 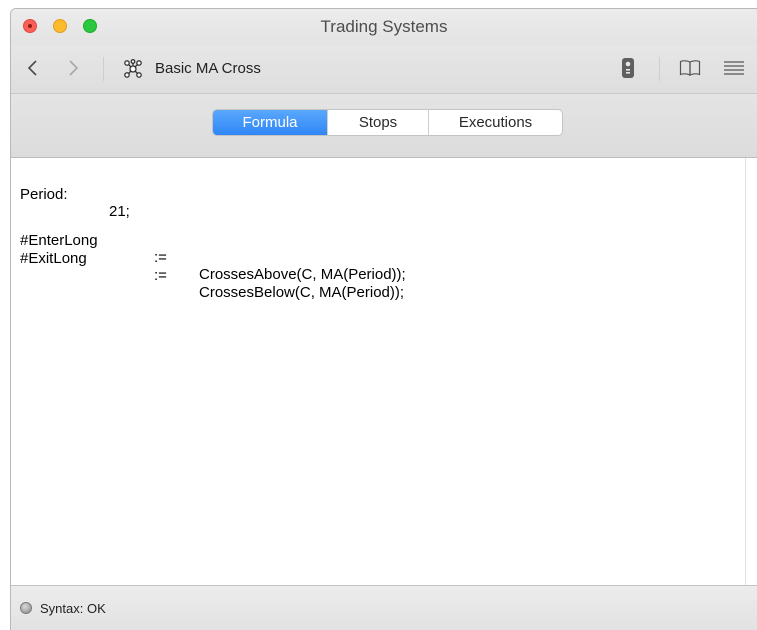 What do you see at coordinates (384, 607) in the screenshot?
I see `status-bar: Syntax: OK` at bounding box center [384, 607].